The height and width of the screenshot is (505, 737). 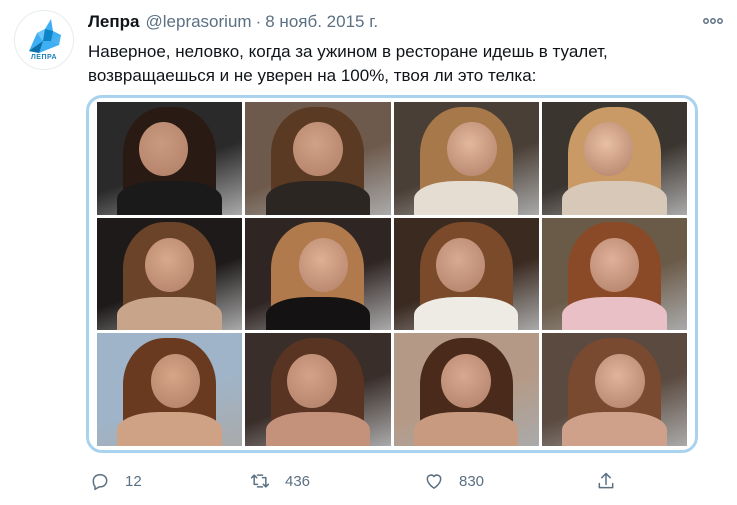 I want to click on reply-icon, so click(x=100, y=481).